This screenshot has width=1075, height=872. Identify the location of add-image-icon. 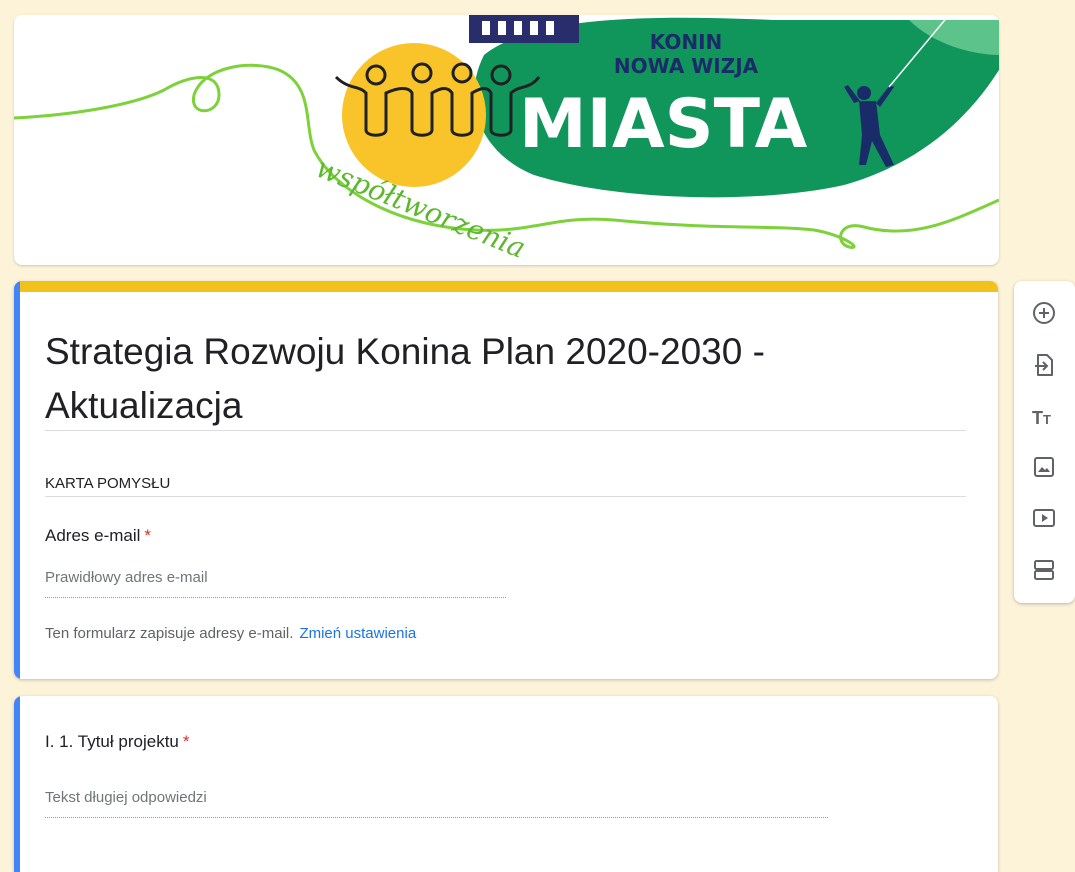
(1044, 467).